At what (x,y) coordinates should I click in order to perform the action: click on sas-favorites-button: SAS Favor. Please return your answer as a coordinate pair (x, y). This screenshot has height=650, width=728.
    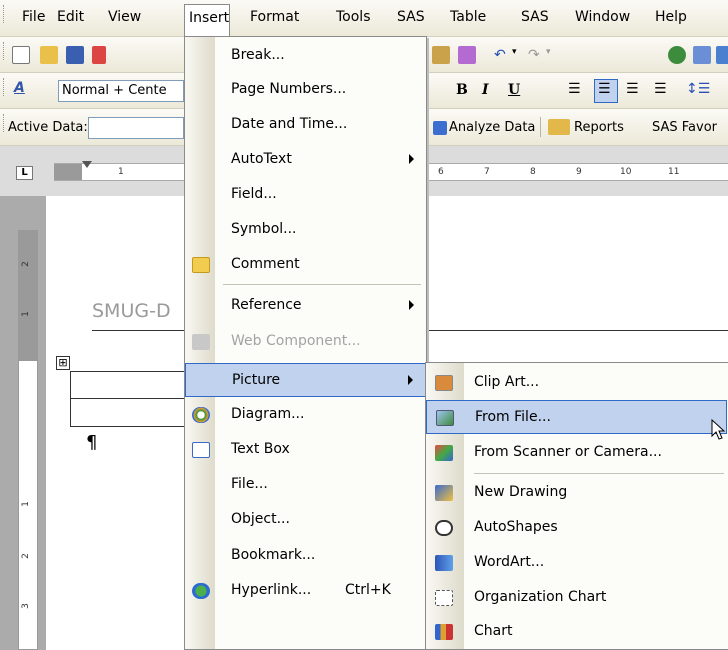
    Looking at the image, I should click on (684, 127).